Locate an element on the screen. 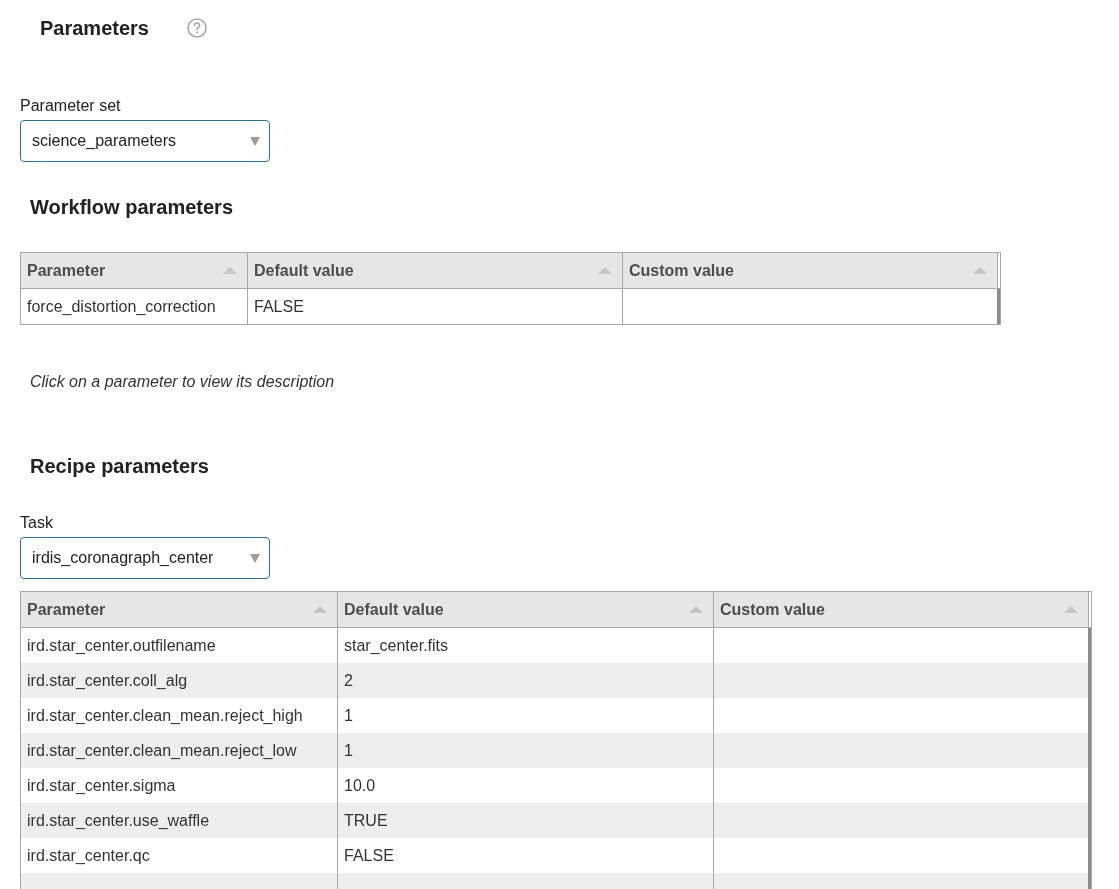 This screenshot has height=889, width=1119. table-row: ird.star_center.clean_mean.reject_low 1 is located at coordinates (554, 750).